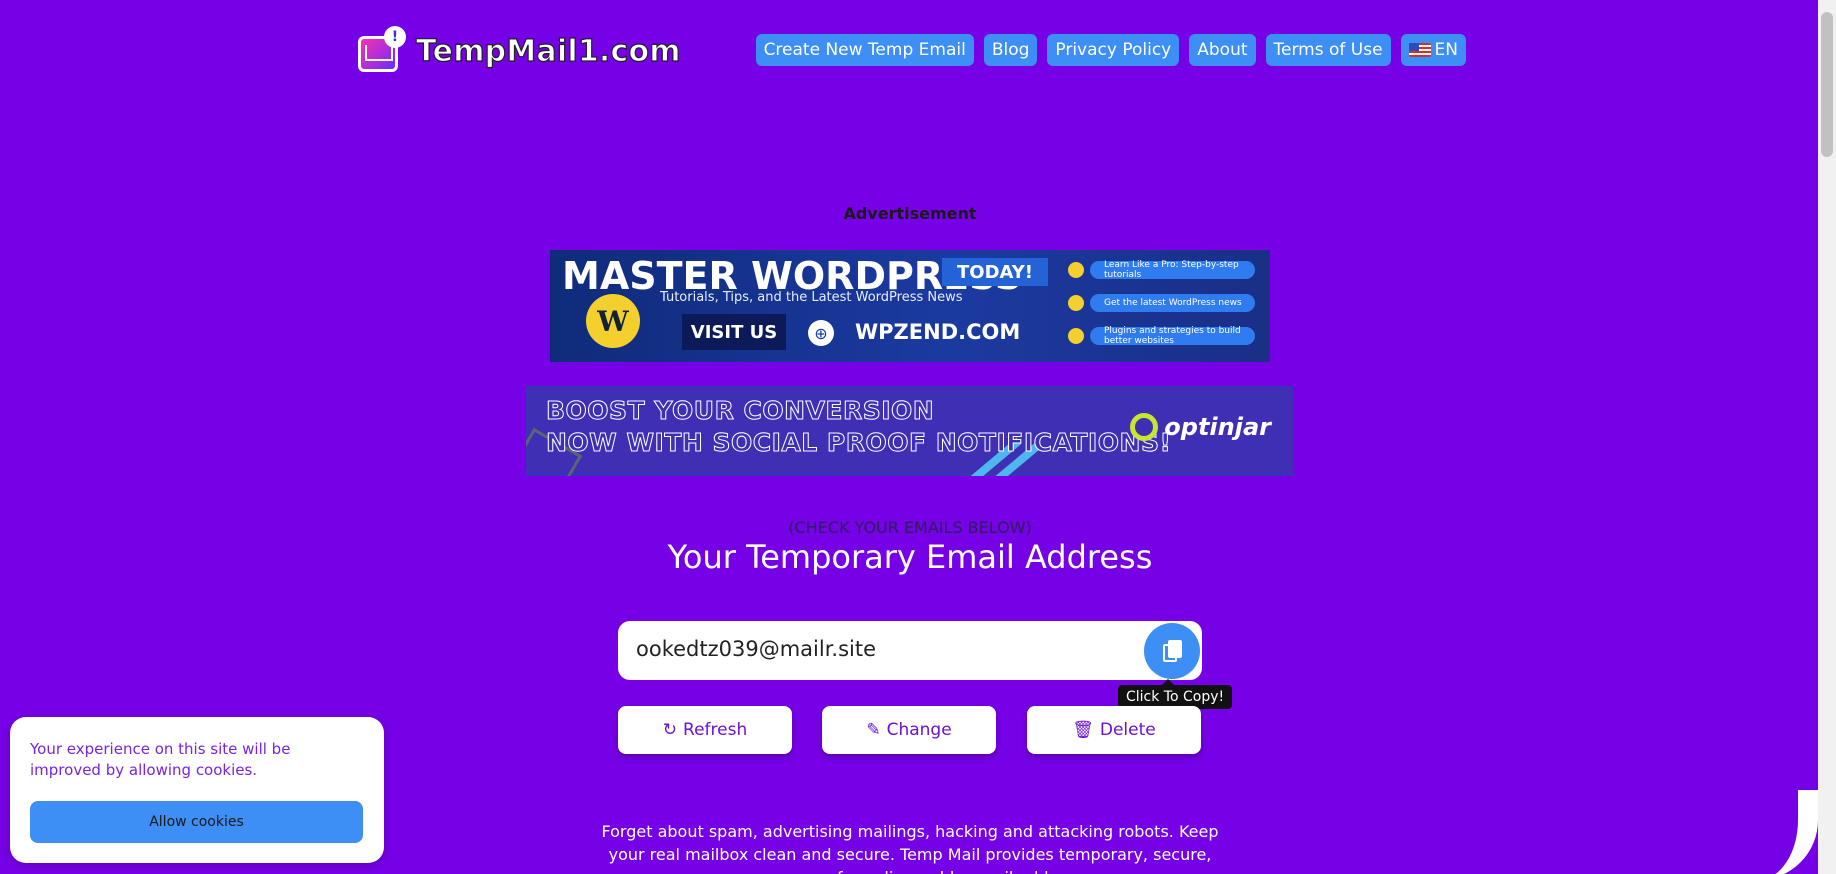 The width and height of the screenshot is (1836, 874). I want to click on email-address: ookedtz039@mailr.site, so click(756, 649).